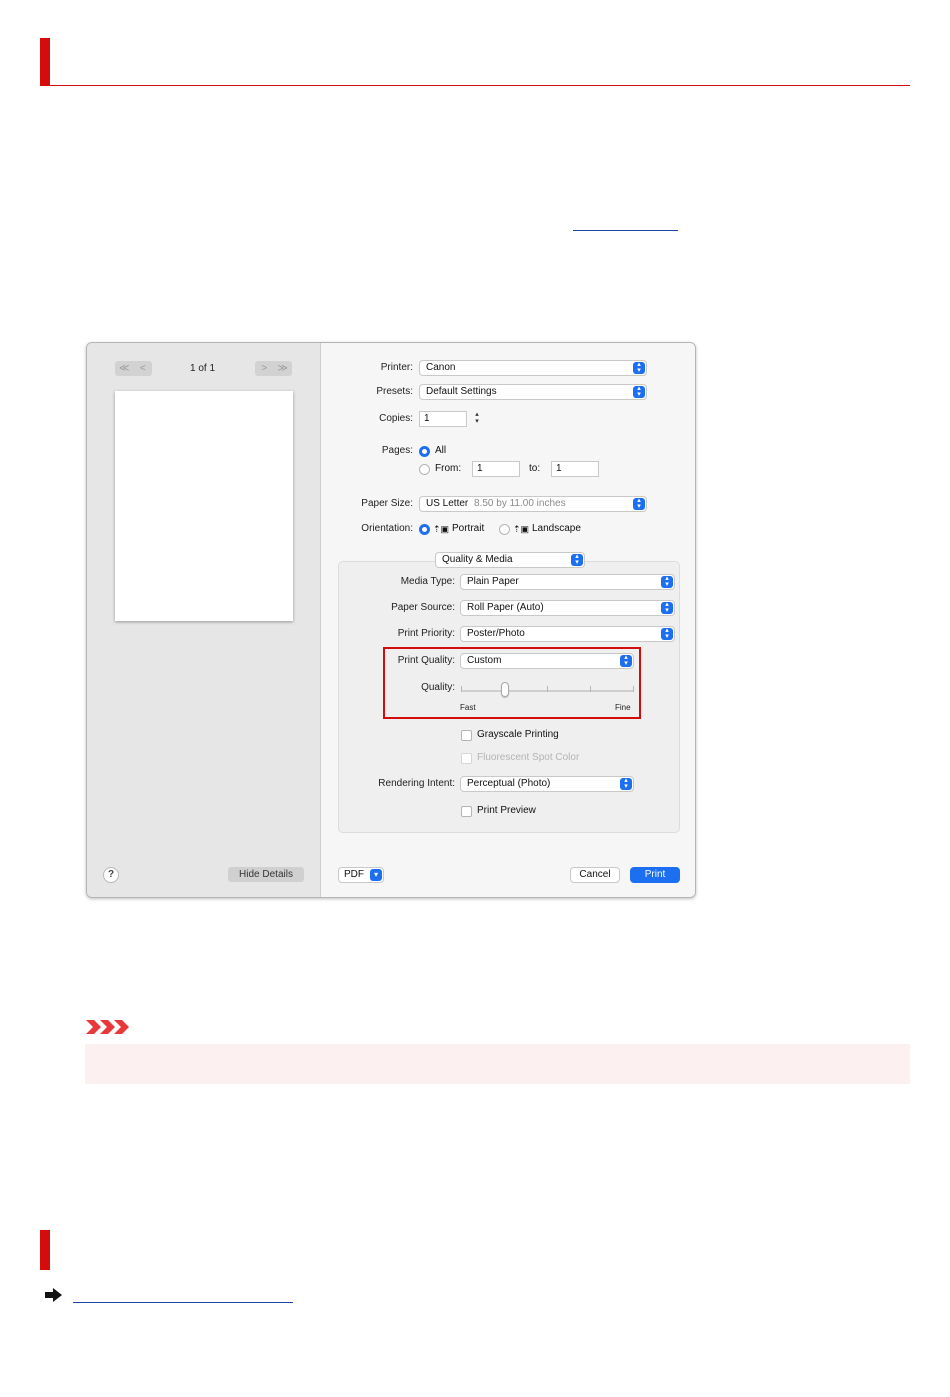  I want to click on fluorescent-checkbox, so click(466, 758).